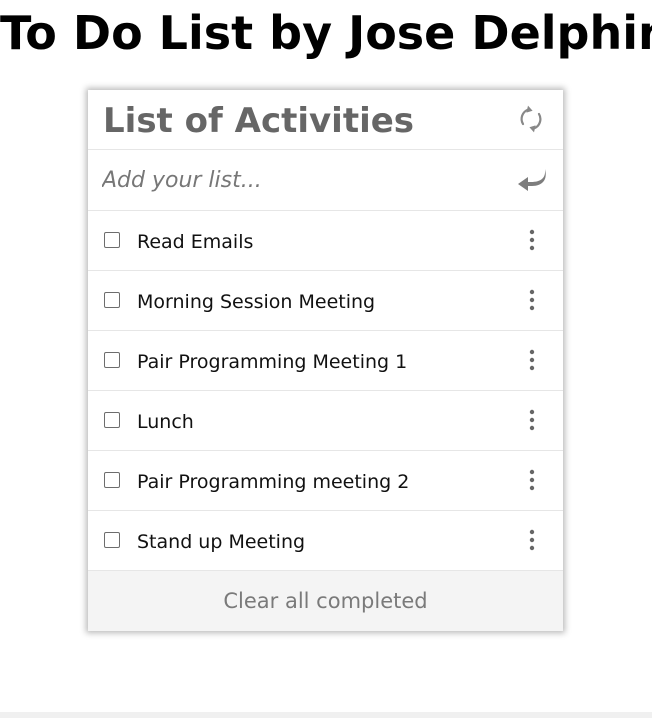  I want to click on card-footer: Clear all completed, so click(325, 601).